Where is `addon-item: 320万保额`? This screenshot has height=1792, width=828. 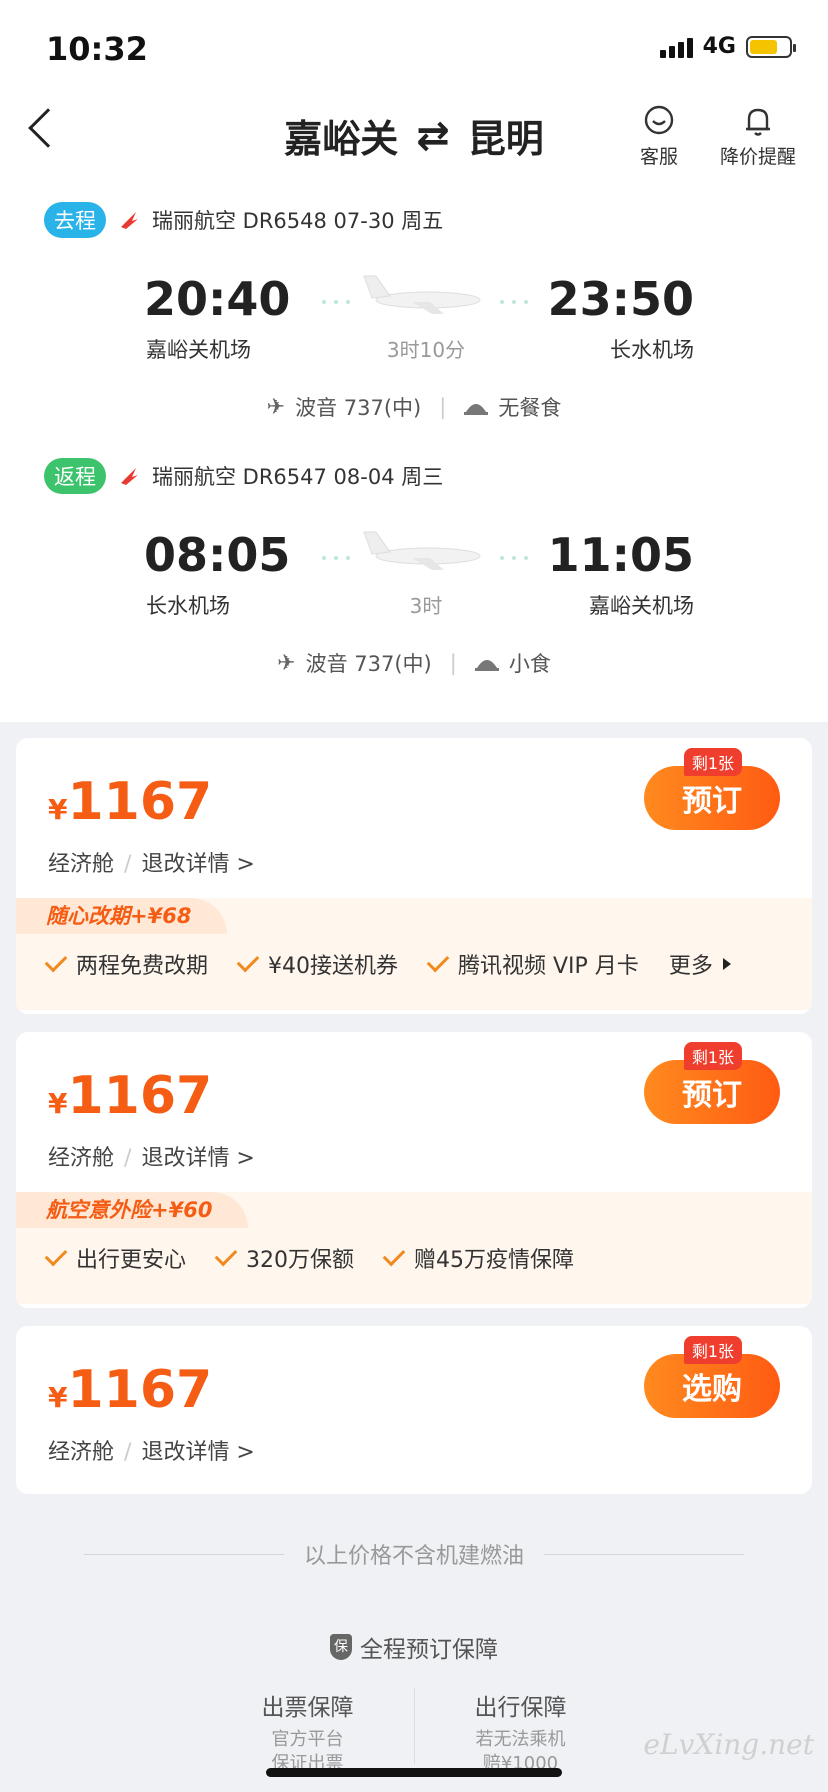 addon-item: 320万保额 is located at coordinates (284, 1258).